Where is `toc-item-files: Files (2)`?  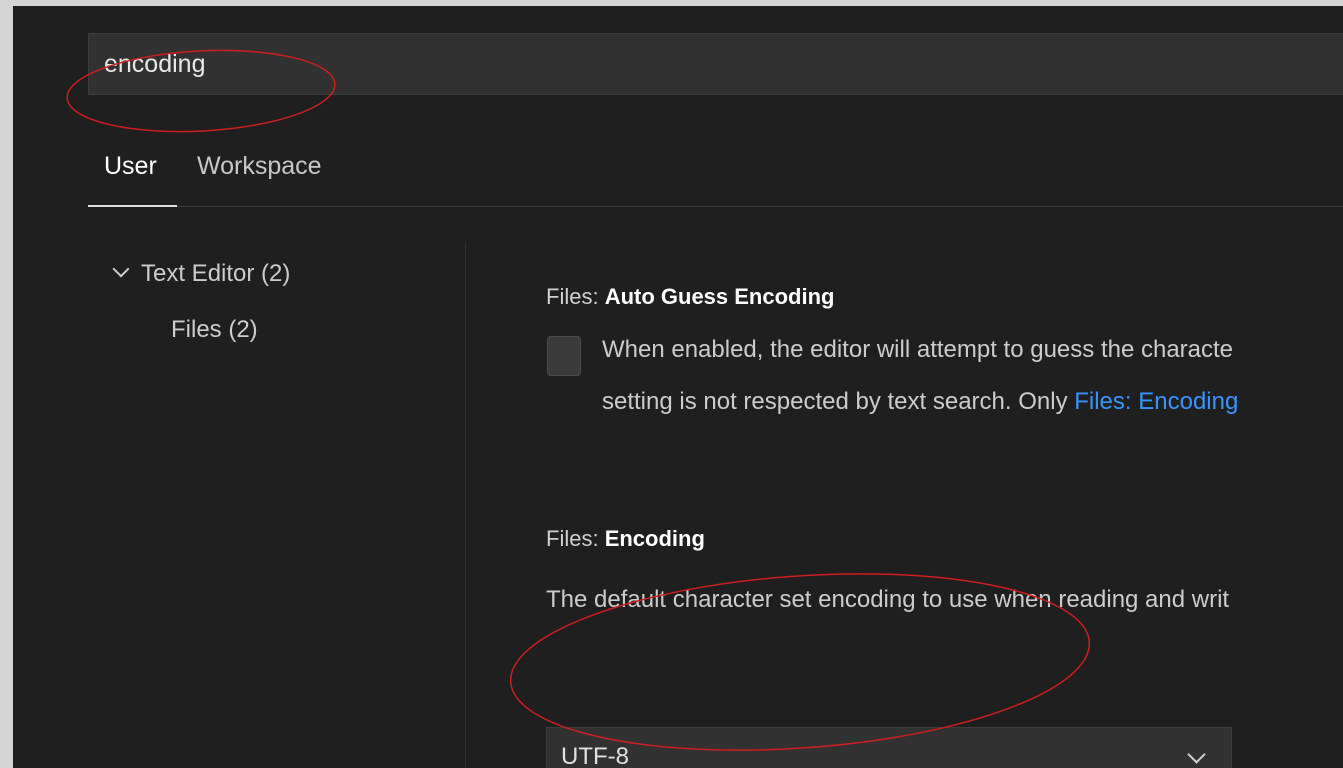
toc-item-files: Files (2) is located at coordinates (214, 330).